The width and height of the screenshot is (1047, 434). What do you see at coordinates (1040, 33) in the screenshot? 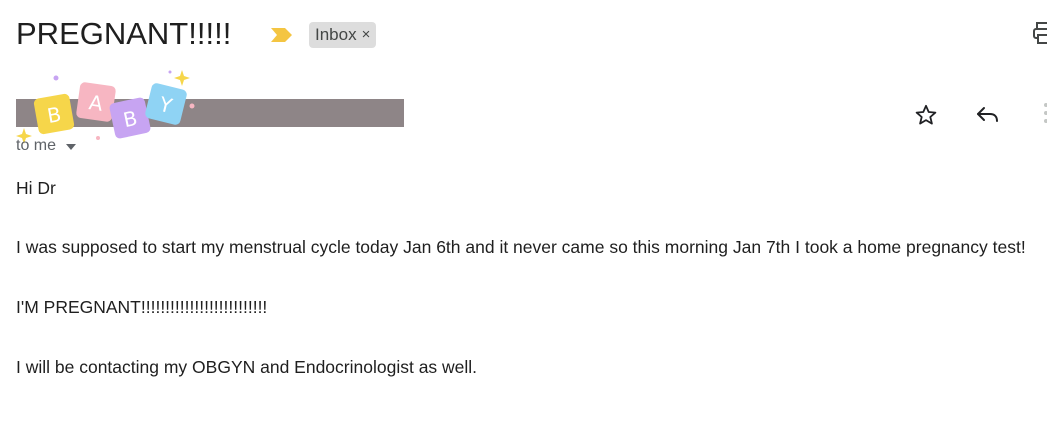
I see `print-icon` at bounding box center [1040, 33].